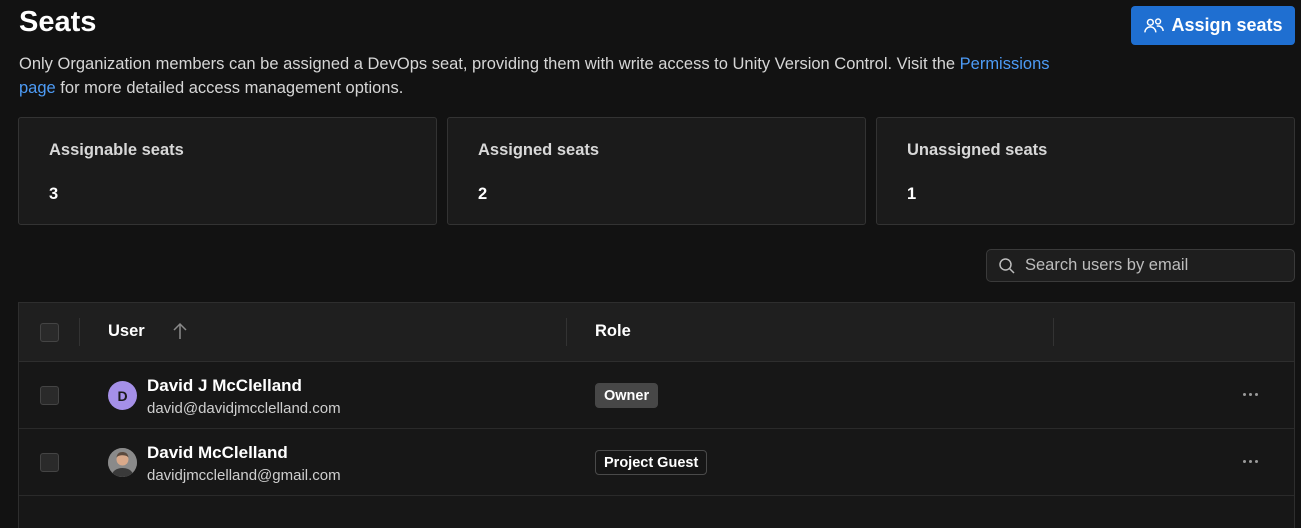  What do you see at coordinates (224, 385) in the screenshot?
I see `user-name: David J McClelland` at bounding box center [224, 385].